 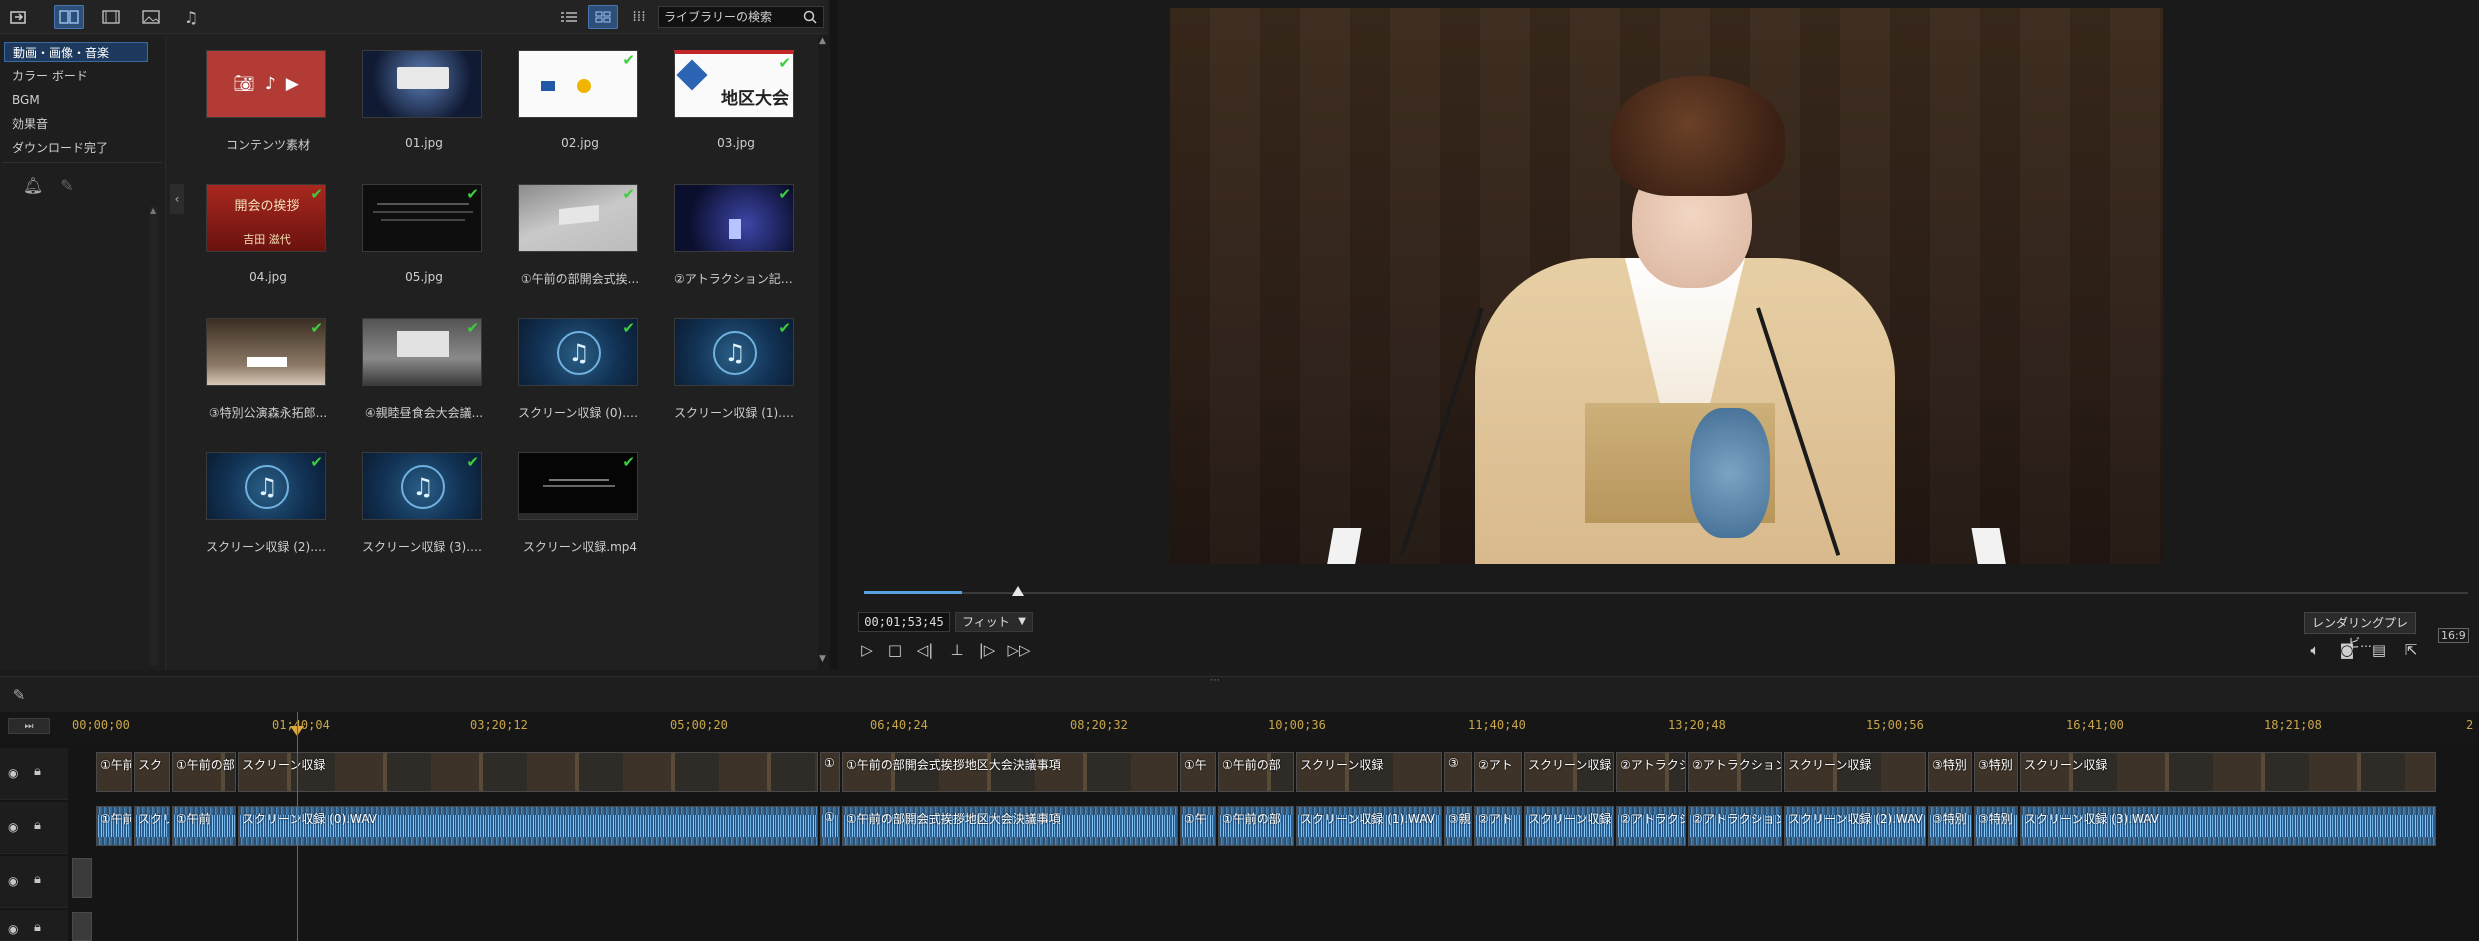 What do you see at coordinates (19, 695) in the screenshot?
I see `edit-pen-icon: ✎` at bounding box center [19, 695].